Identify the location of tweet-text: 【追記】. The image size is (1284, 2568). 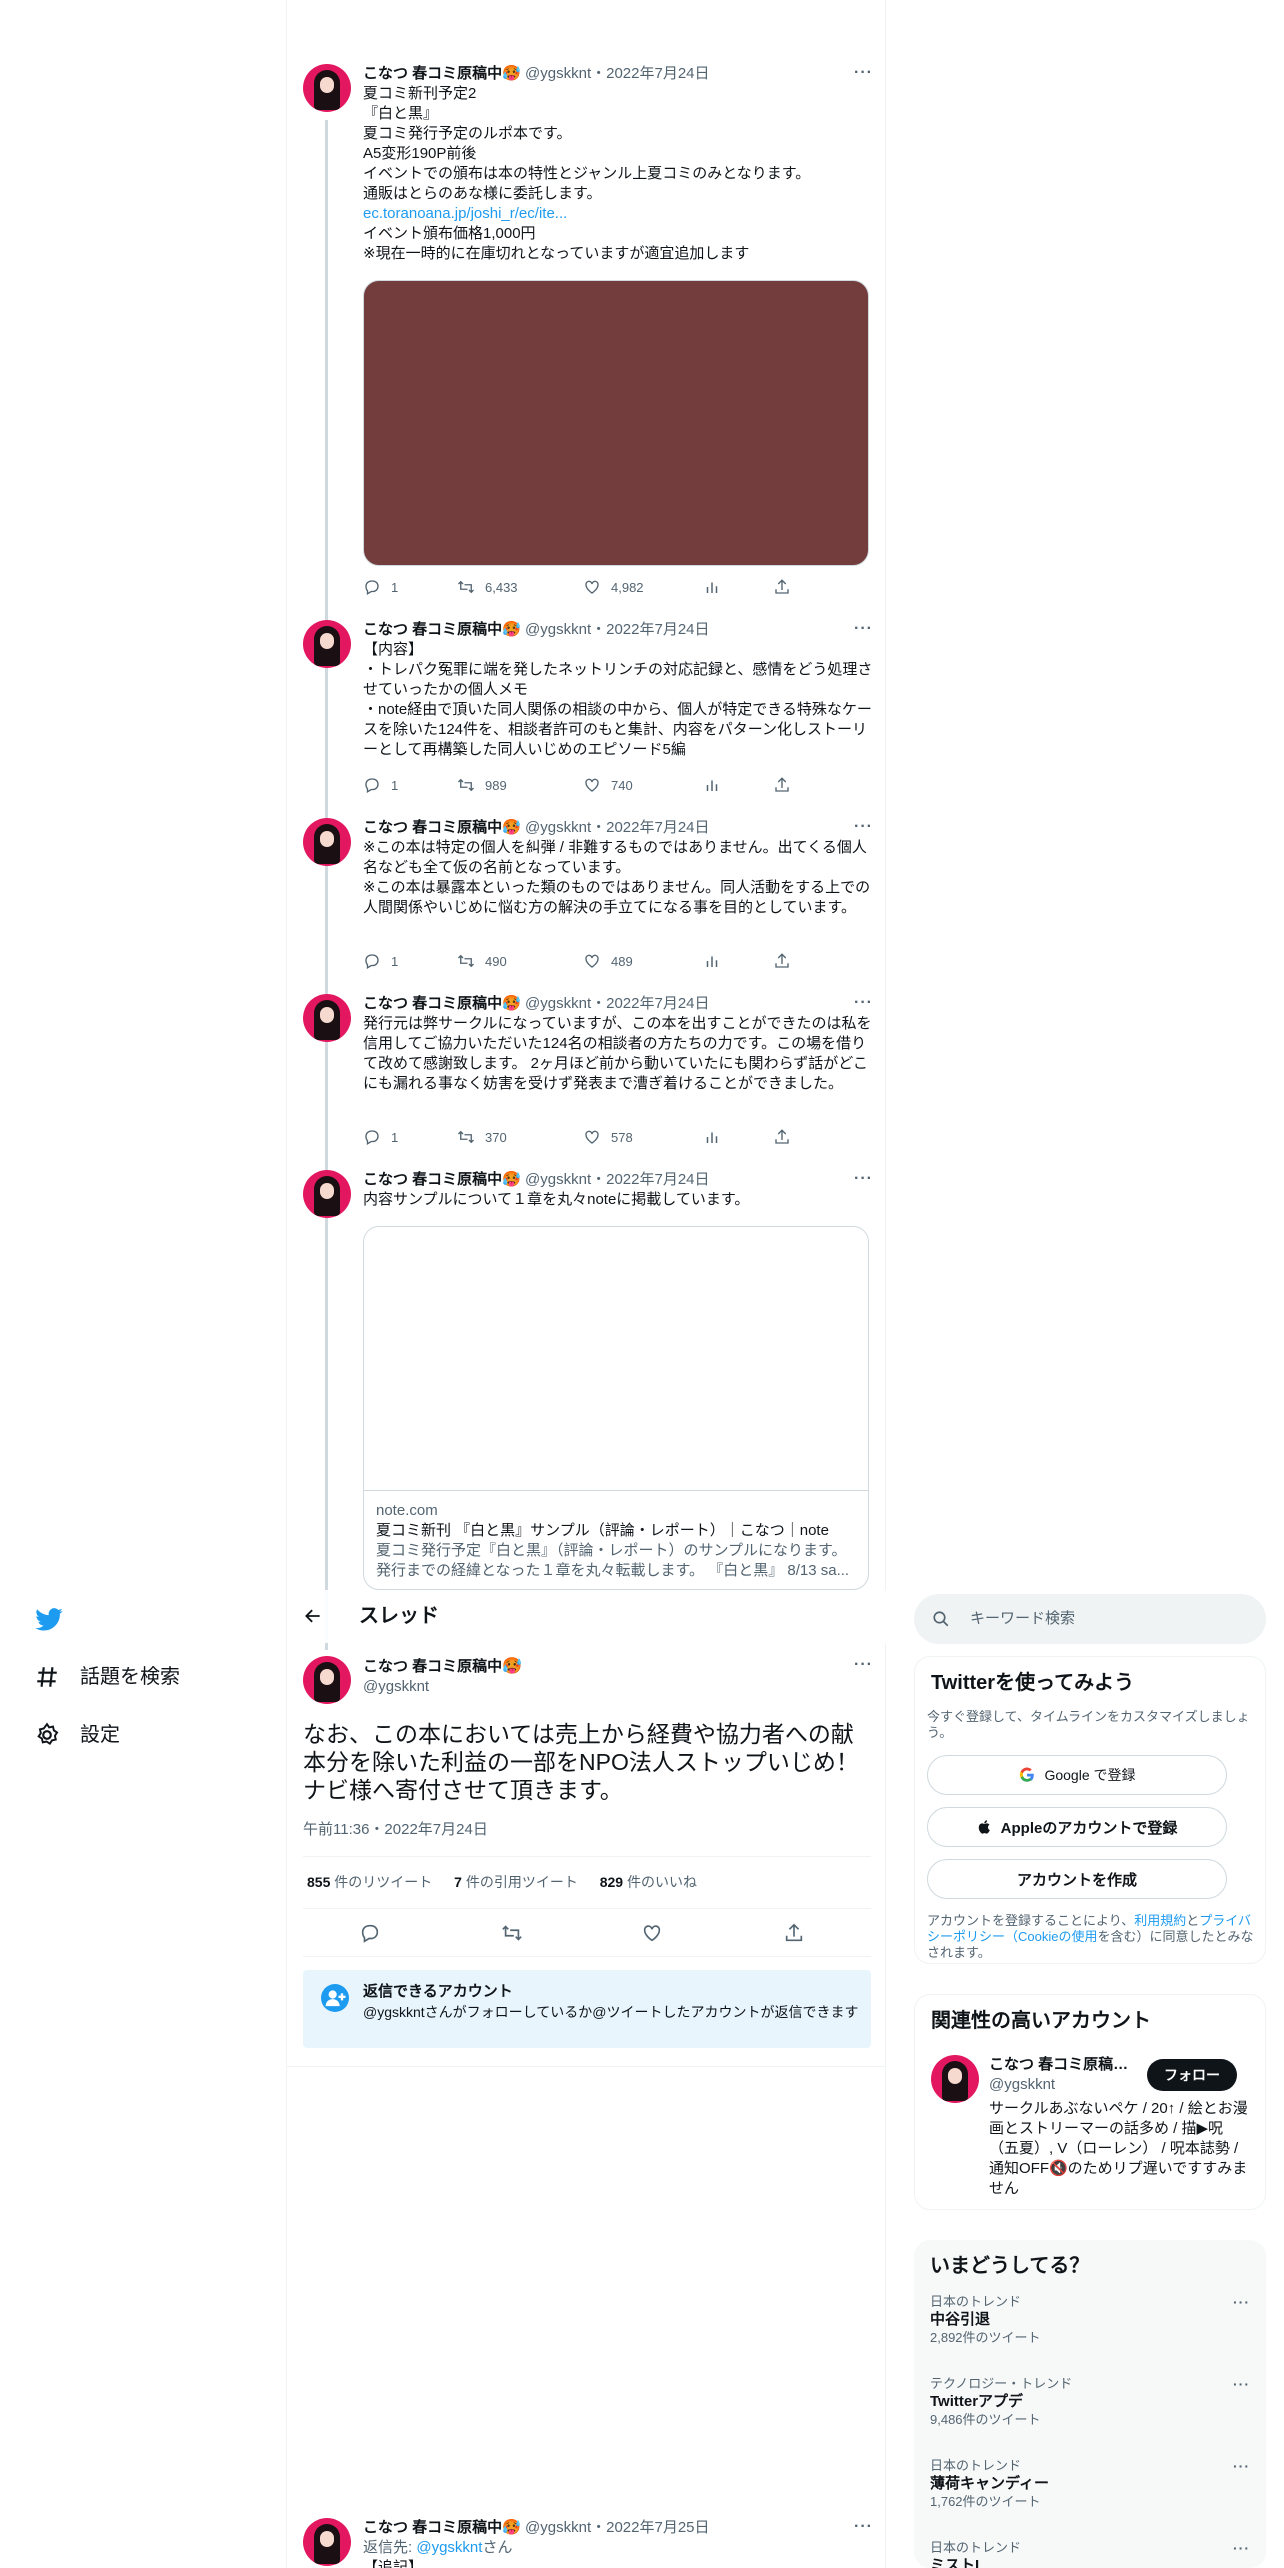
(393, 2563).